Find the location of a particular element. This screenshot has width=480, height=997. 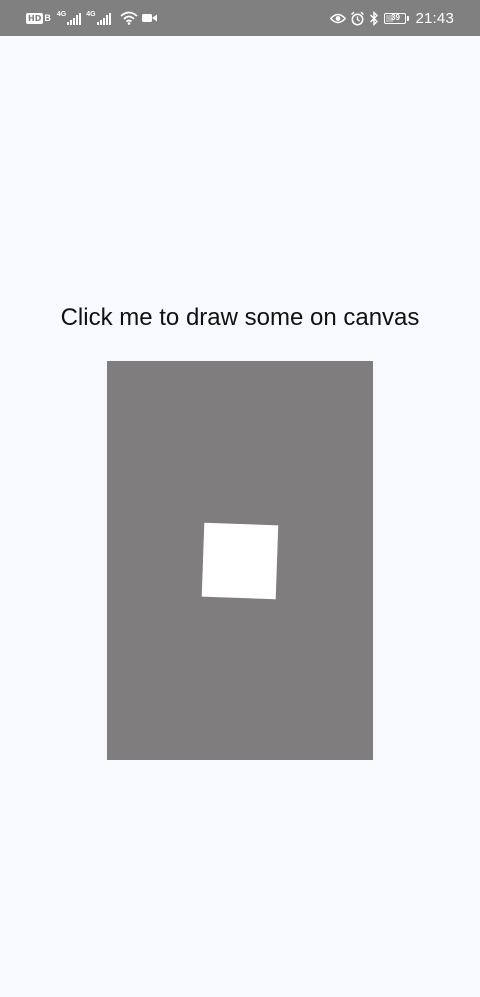

battery-icon: 39 is located at coordinates (397, 18).